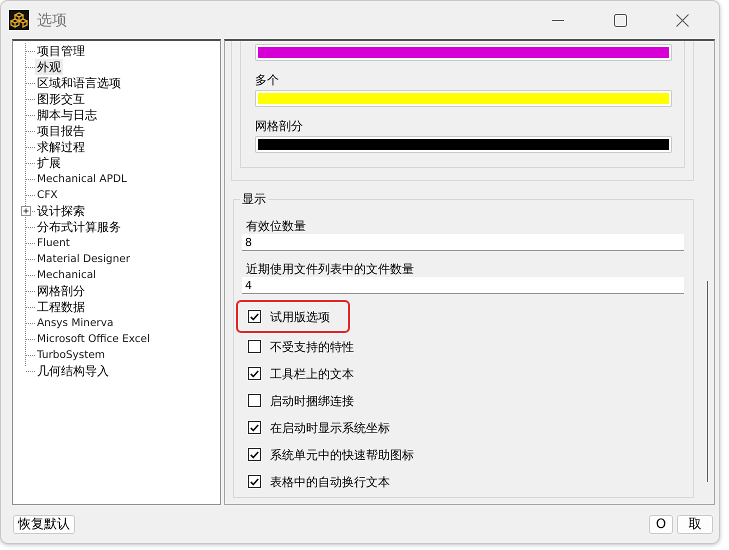  Describe the element at coordinates (79, 227) in the screenshot. I see `tree-item: 分布式计算服务` at that location.